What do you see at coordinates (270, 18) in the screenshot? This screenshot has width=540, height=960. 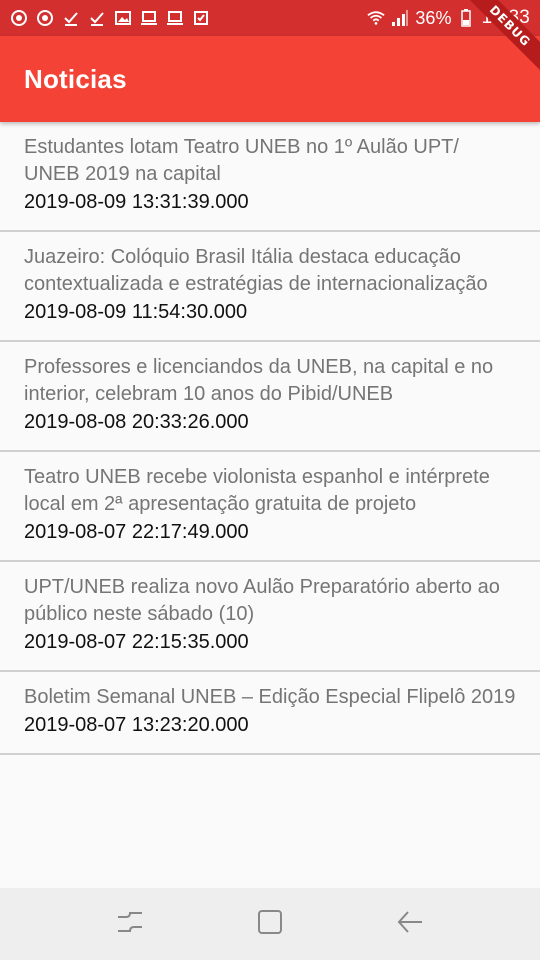 I see `status-bar: 36% 16:33` at bounding box center [270, 18].